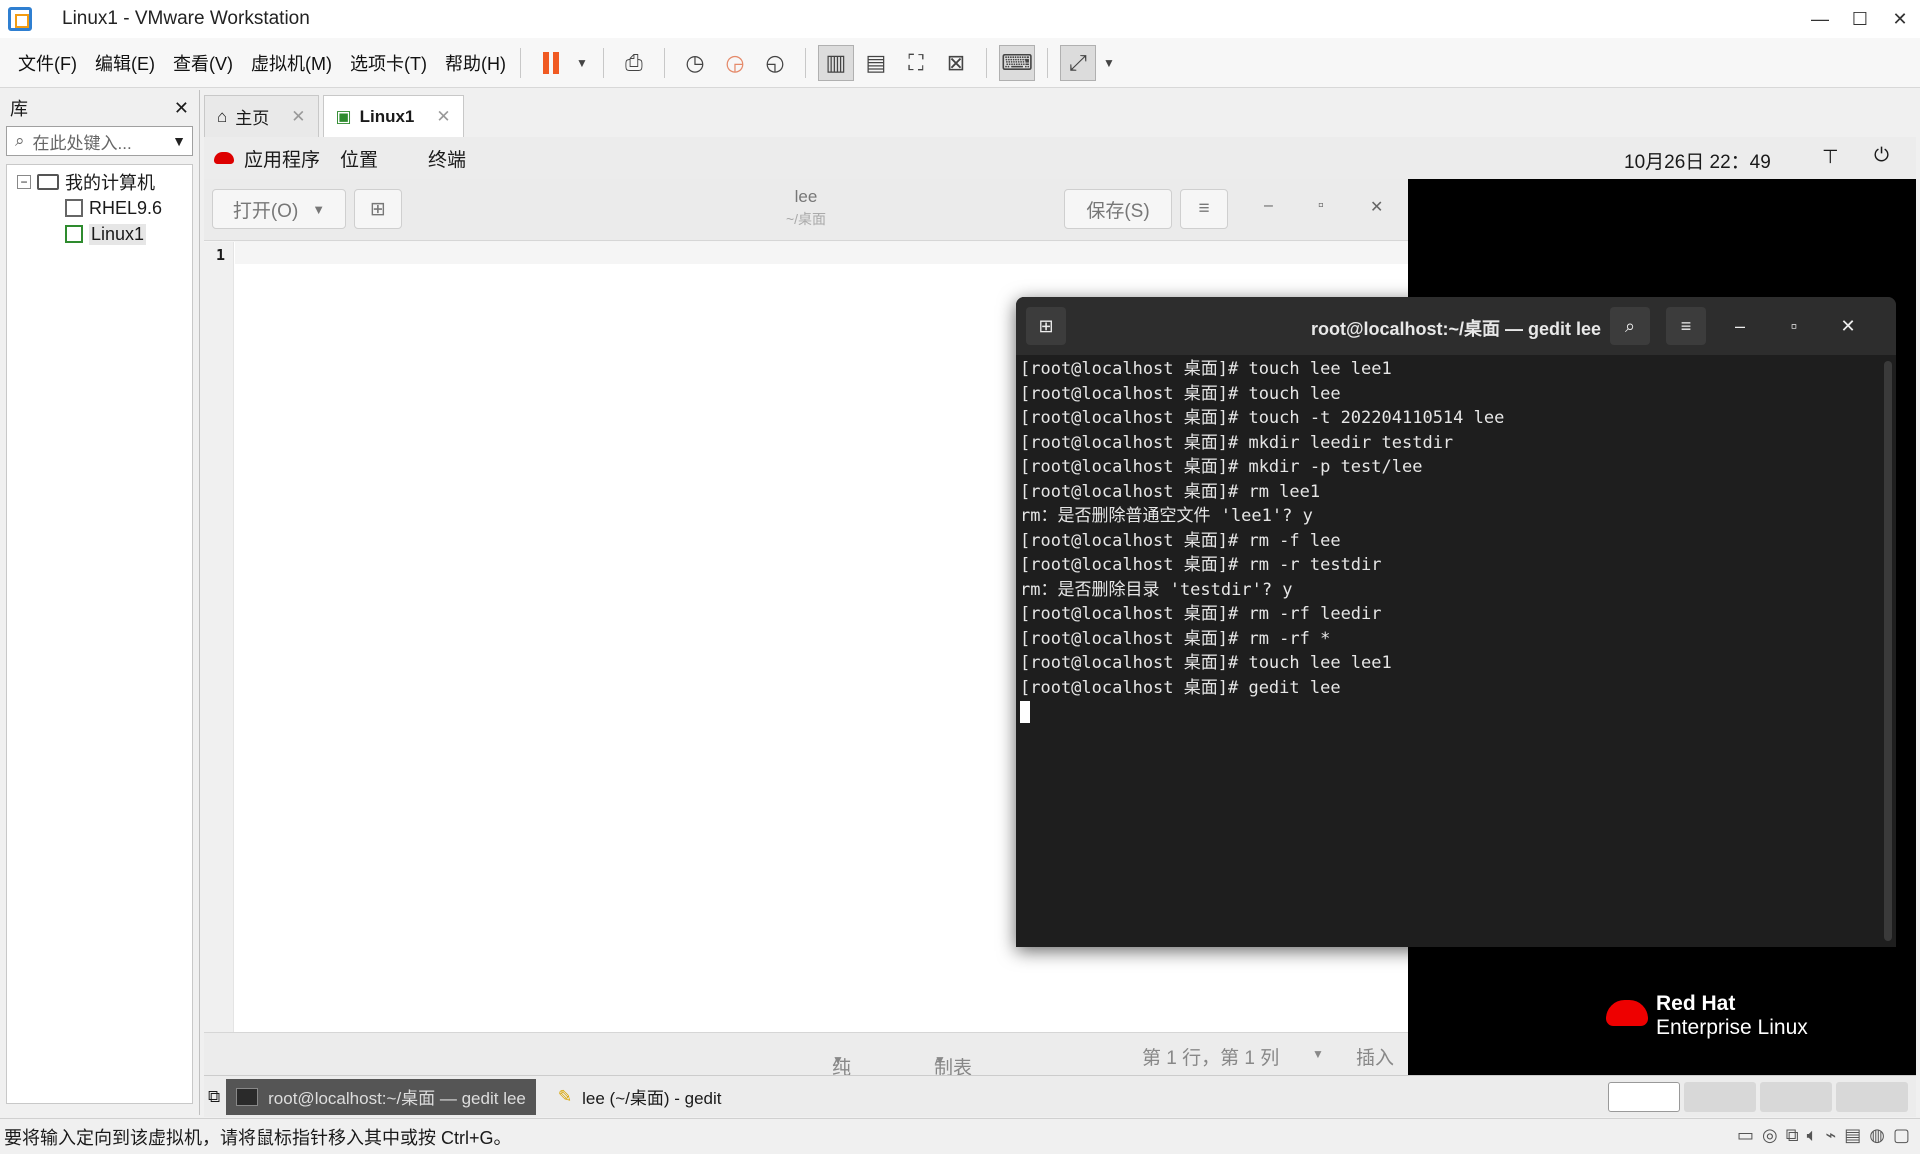 The image size is (1920, 1154). What do you see at coordinates (1630, 326) in the screenshot?
I see `terminal-search-button: ⌕` at bounding box center [1630, 326].